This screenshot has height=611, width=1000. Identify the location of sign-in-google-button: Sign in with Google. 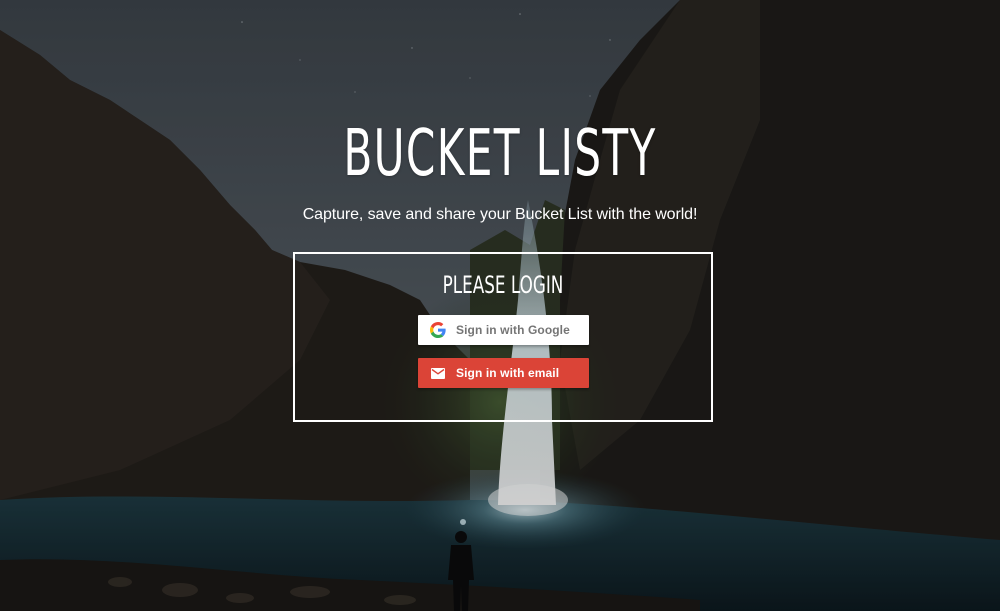
(503, 330).